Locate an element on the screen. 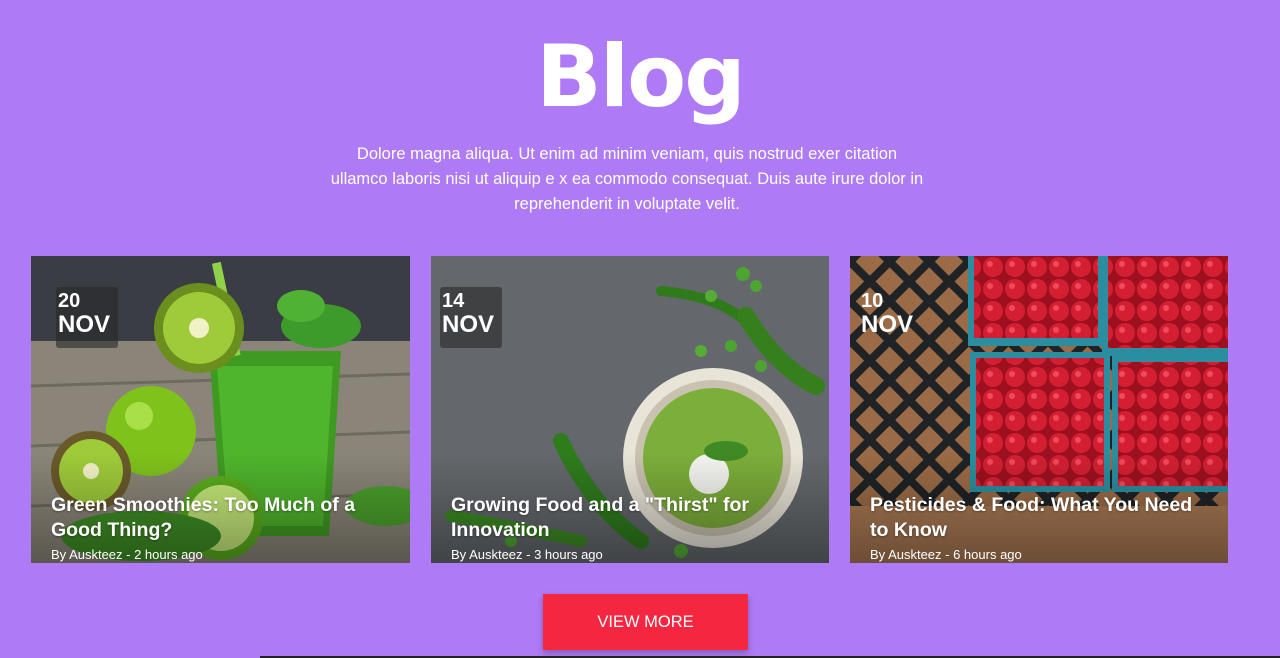  date-badge: 14 NOV is located at coordinates (471, 317).